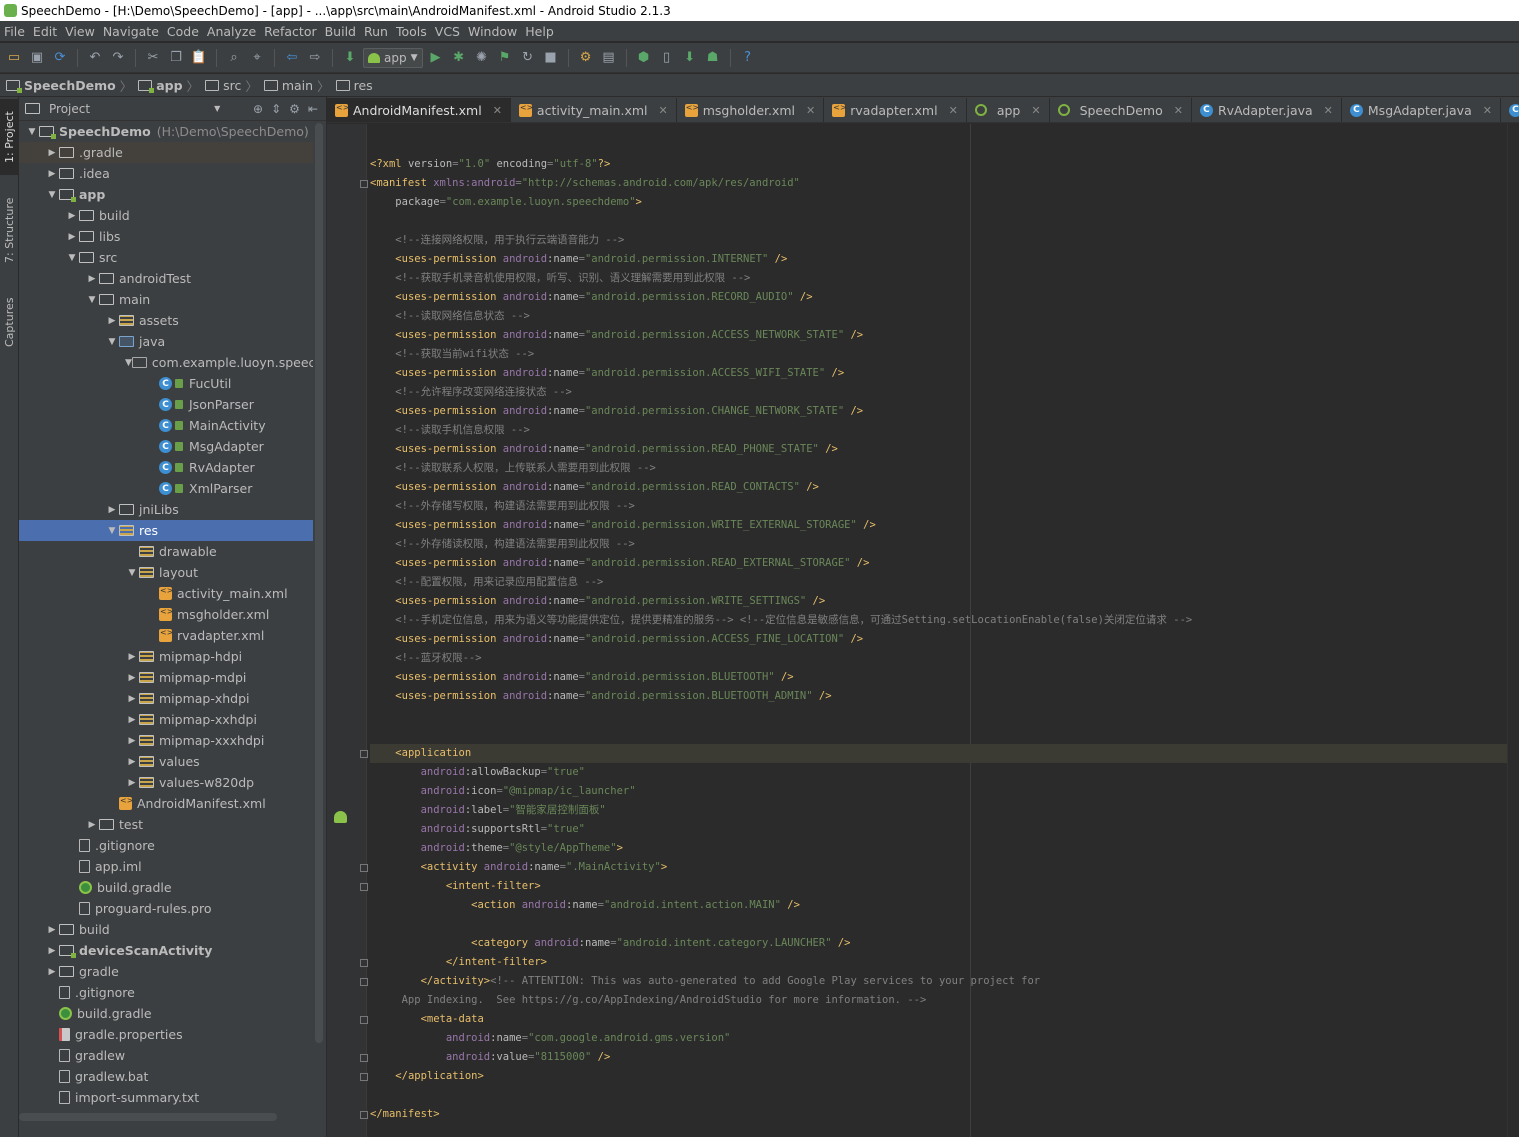 The image size is (1519, 1137). What do you see at coordinates (95, 58) in the screenshot?
I see `undo-icon: ↶` at bounding box center [95, 58].